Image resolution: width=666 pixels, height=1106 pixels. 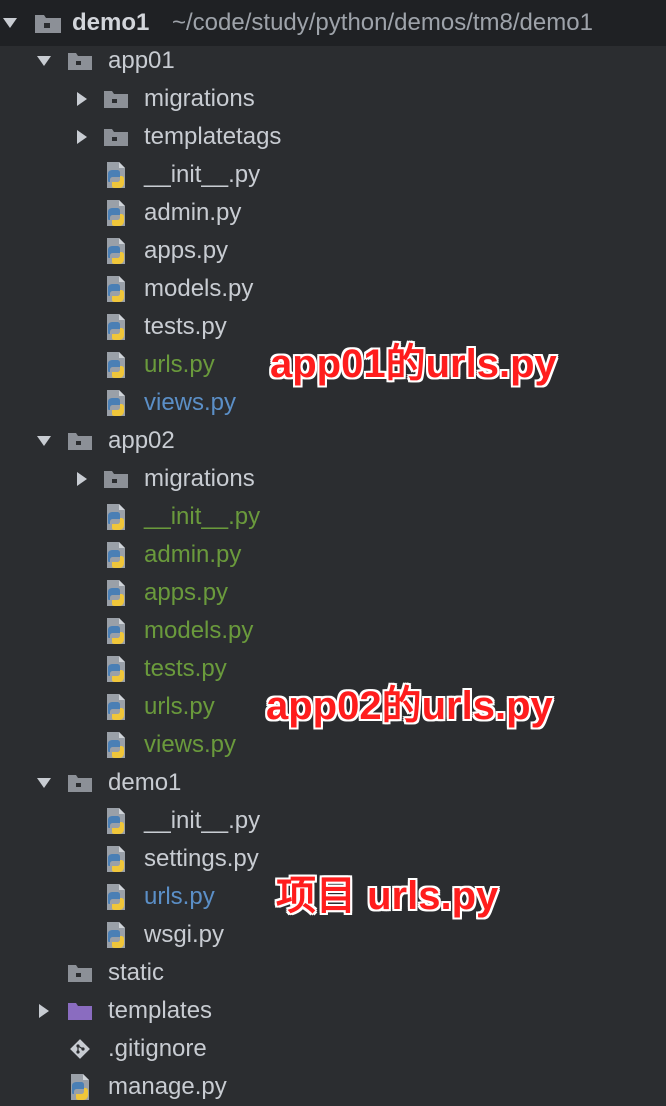 I want to click on tree-item-templatetags: templatetags, so click(x=333, y=137).